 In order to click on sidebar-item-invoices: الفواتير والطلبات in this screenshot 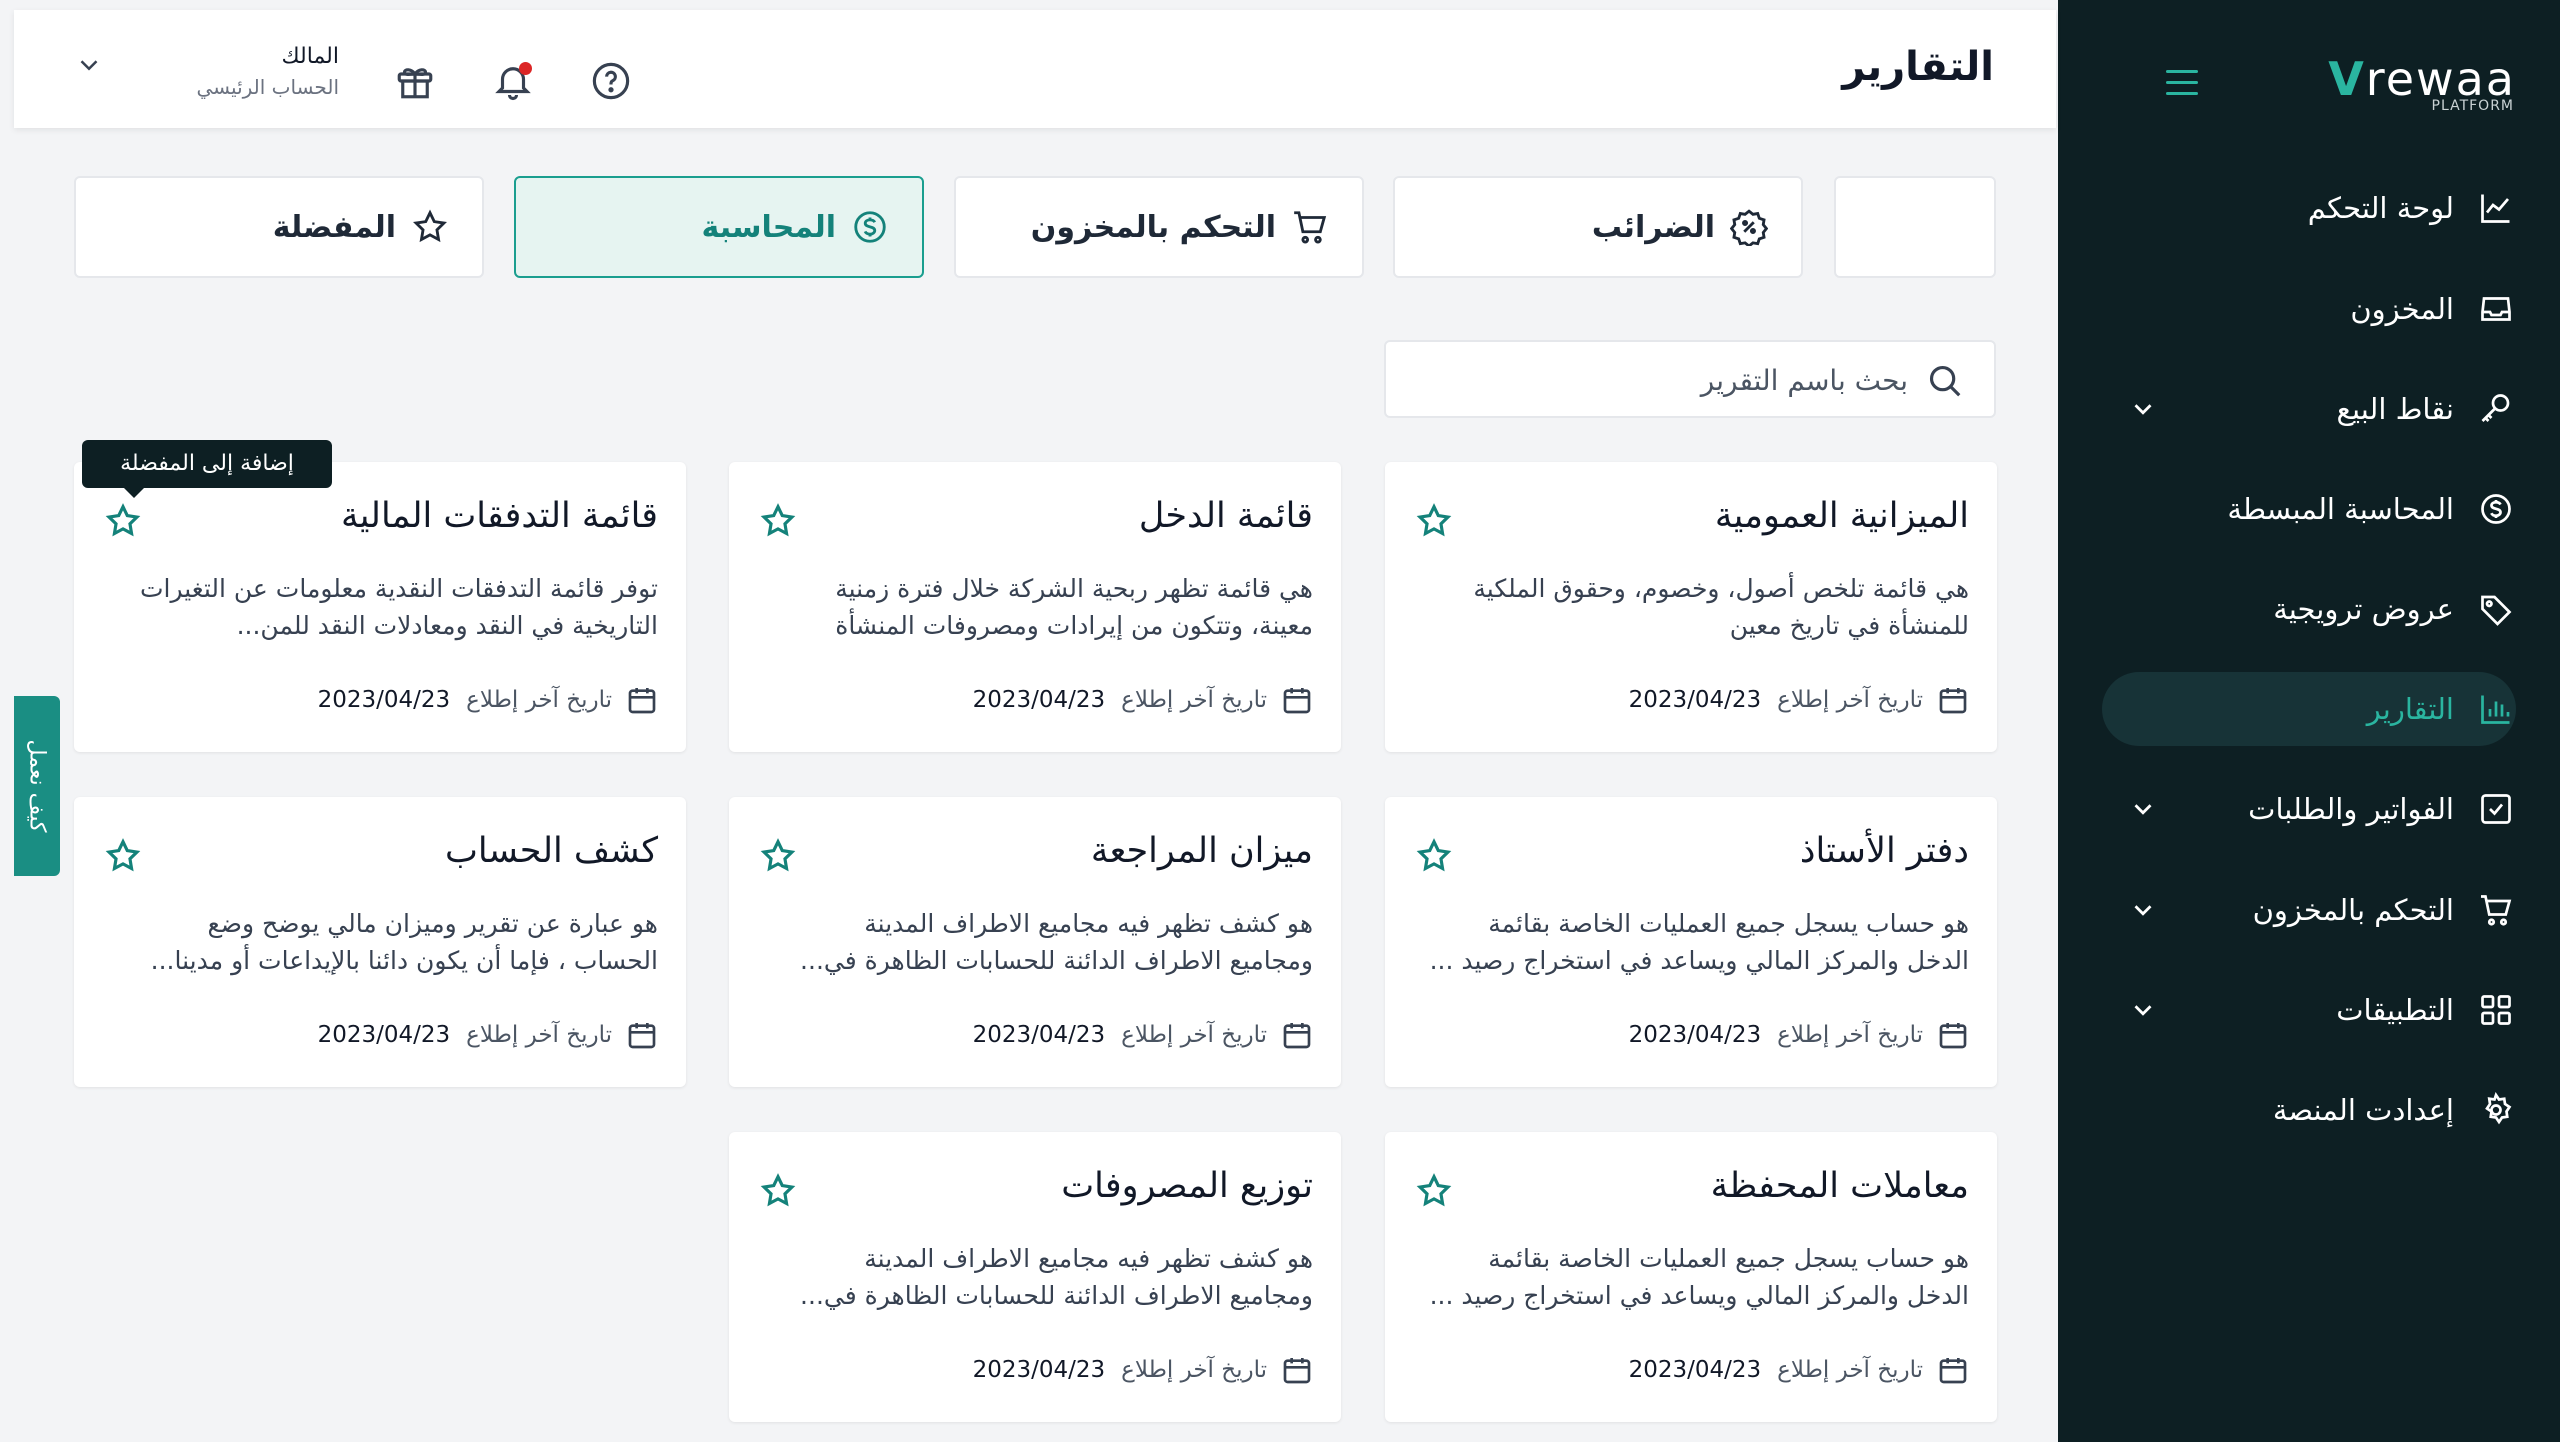, I will do `click(2309, 809)`.